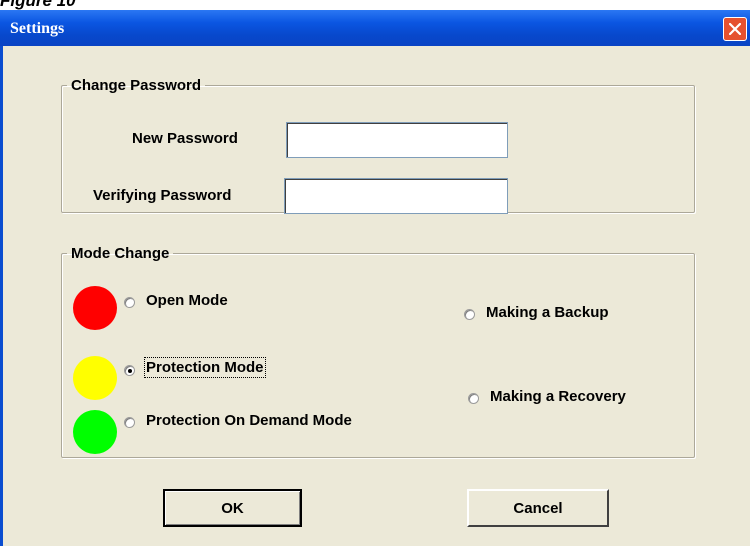  I want to click on ok-button: OK, so click(232, 508).